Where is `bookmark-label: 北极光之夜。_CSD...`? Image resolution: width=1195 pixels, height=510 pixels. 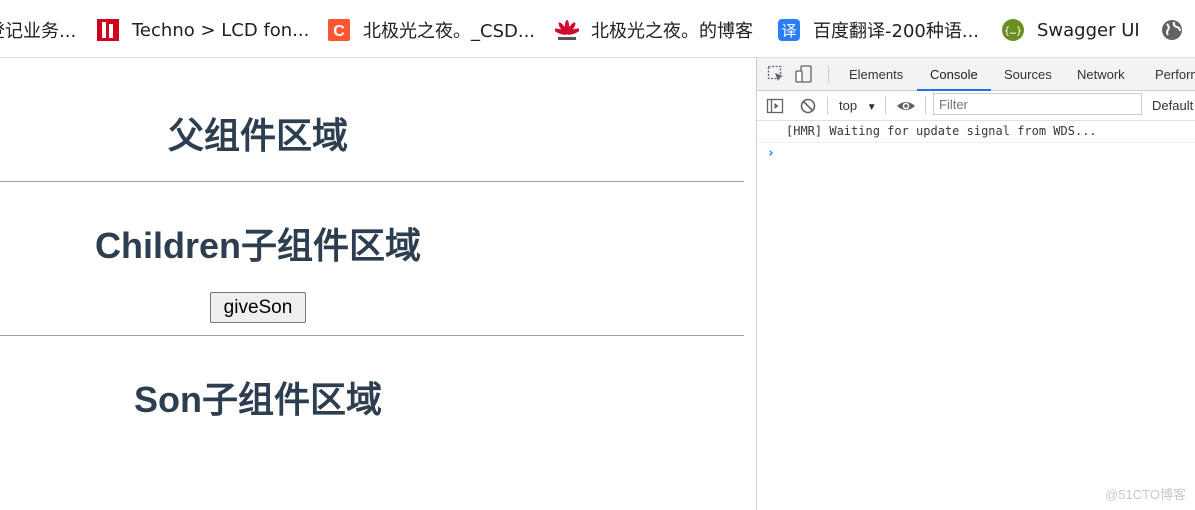 bookmark-label: 北极光之夜。_CSD... is located at coordinates (449, 31).